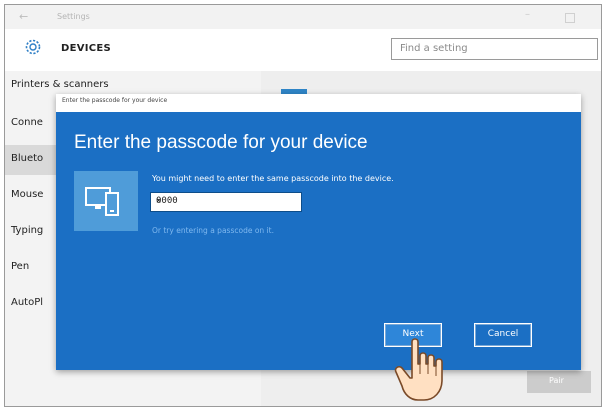 The image size is (603, 407). What do you see at coordinates (60, 84) in the screenshot?
I see `sidebar-item-label: Printers & scanners` at bounding box center [60, 84].